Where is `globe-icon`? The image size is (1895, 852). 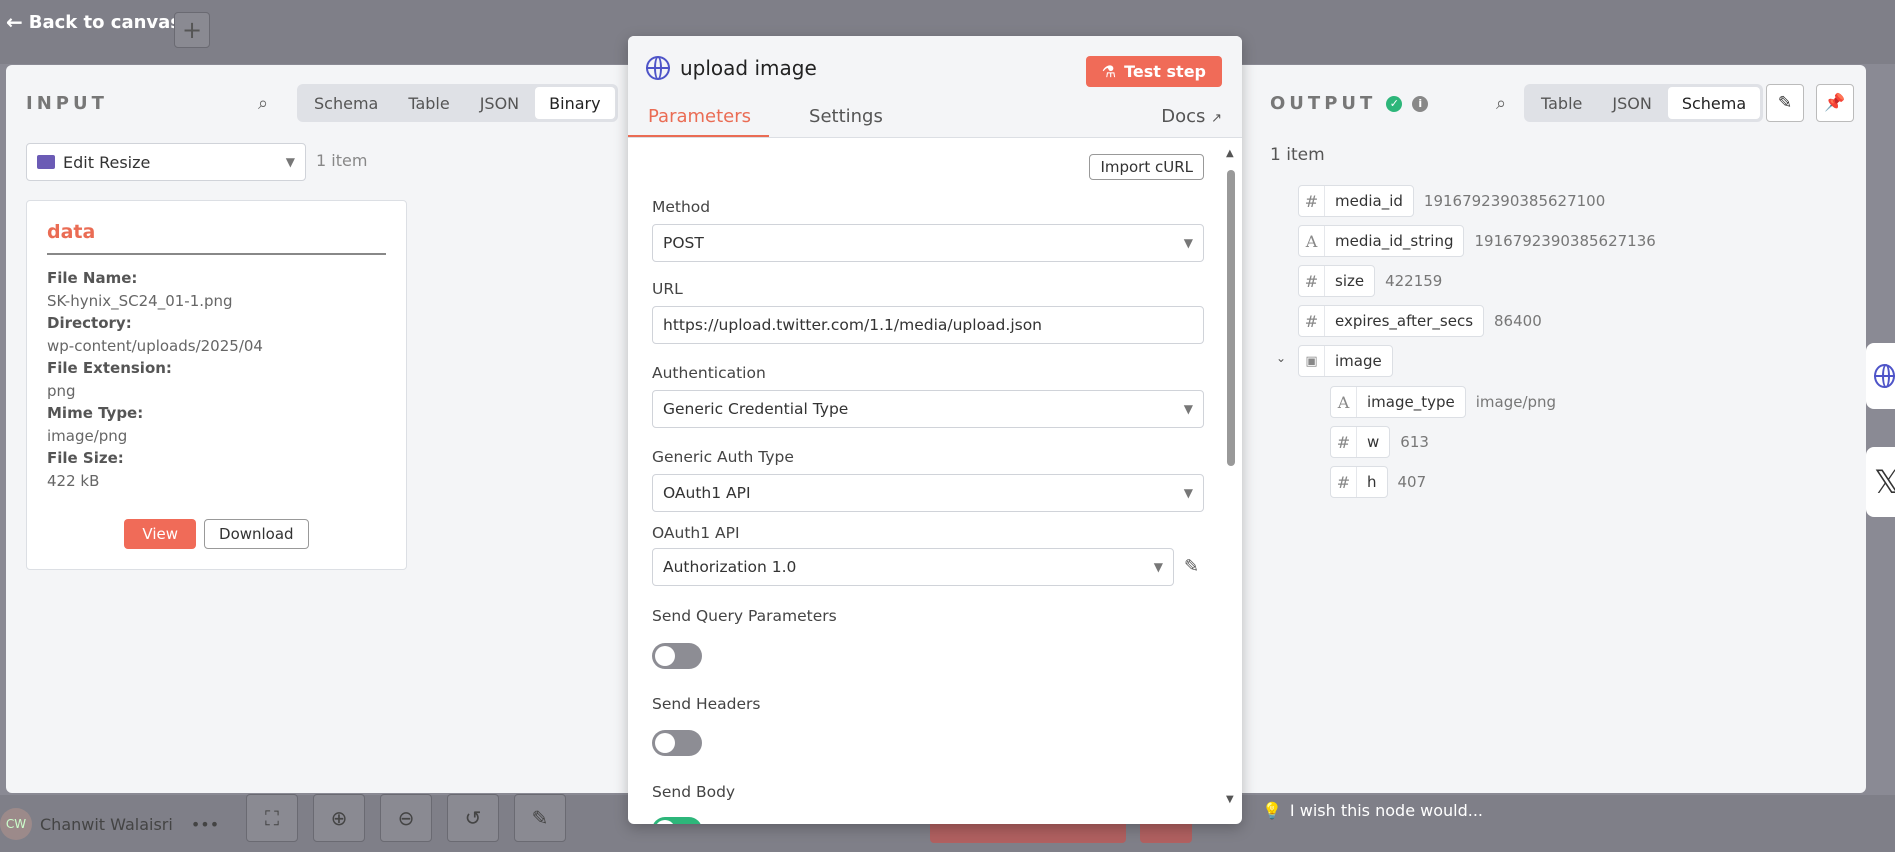
globe-icon is located at coordinates (1884, 376).